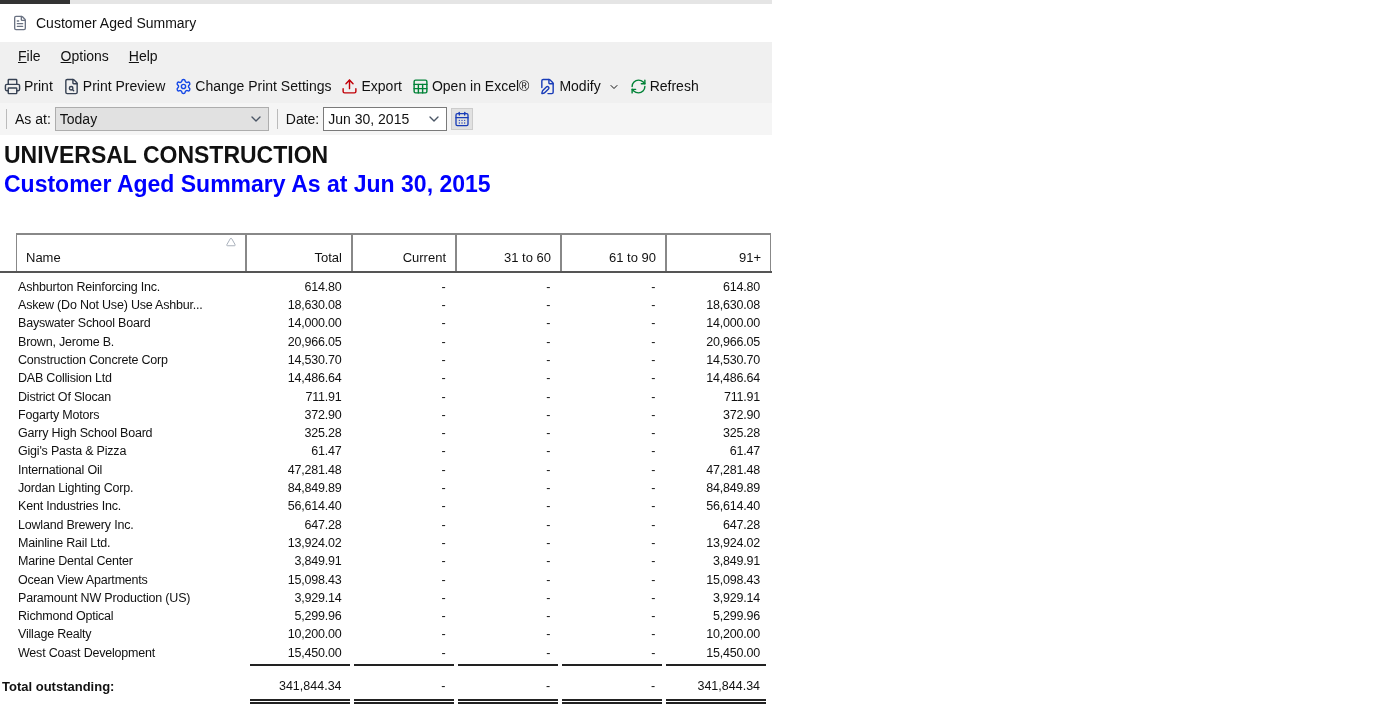 The image size is (1395, 718). I want to click on report-title: Customer Aged Summary As at Jun 30, 2015, so click(248, 184).